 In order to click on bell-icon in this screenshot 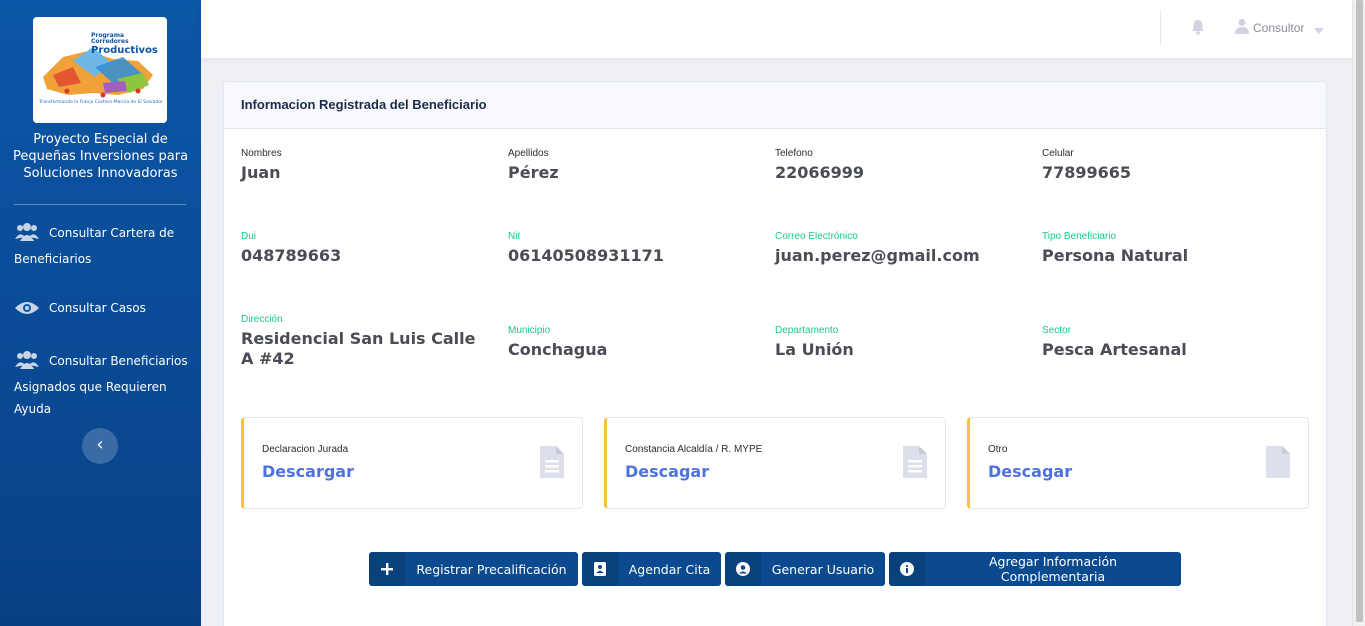, I will do `click(1198, 29)`.